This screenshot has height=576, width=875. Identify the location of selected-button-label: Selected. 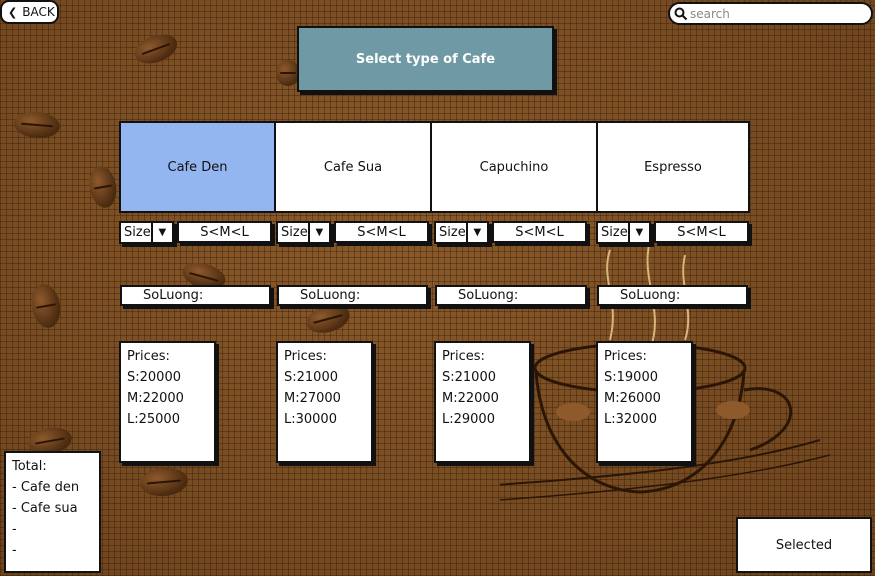
(804, 545).